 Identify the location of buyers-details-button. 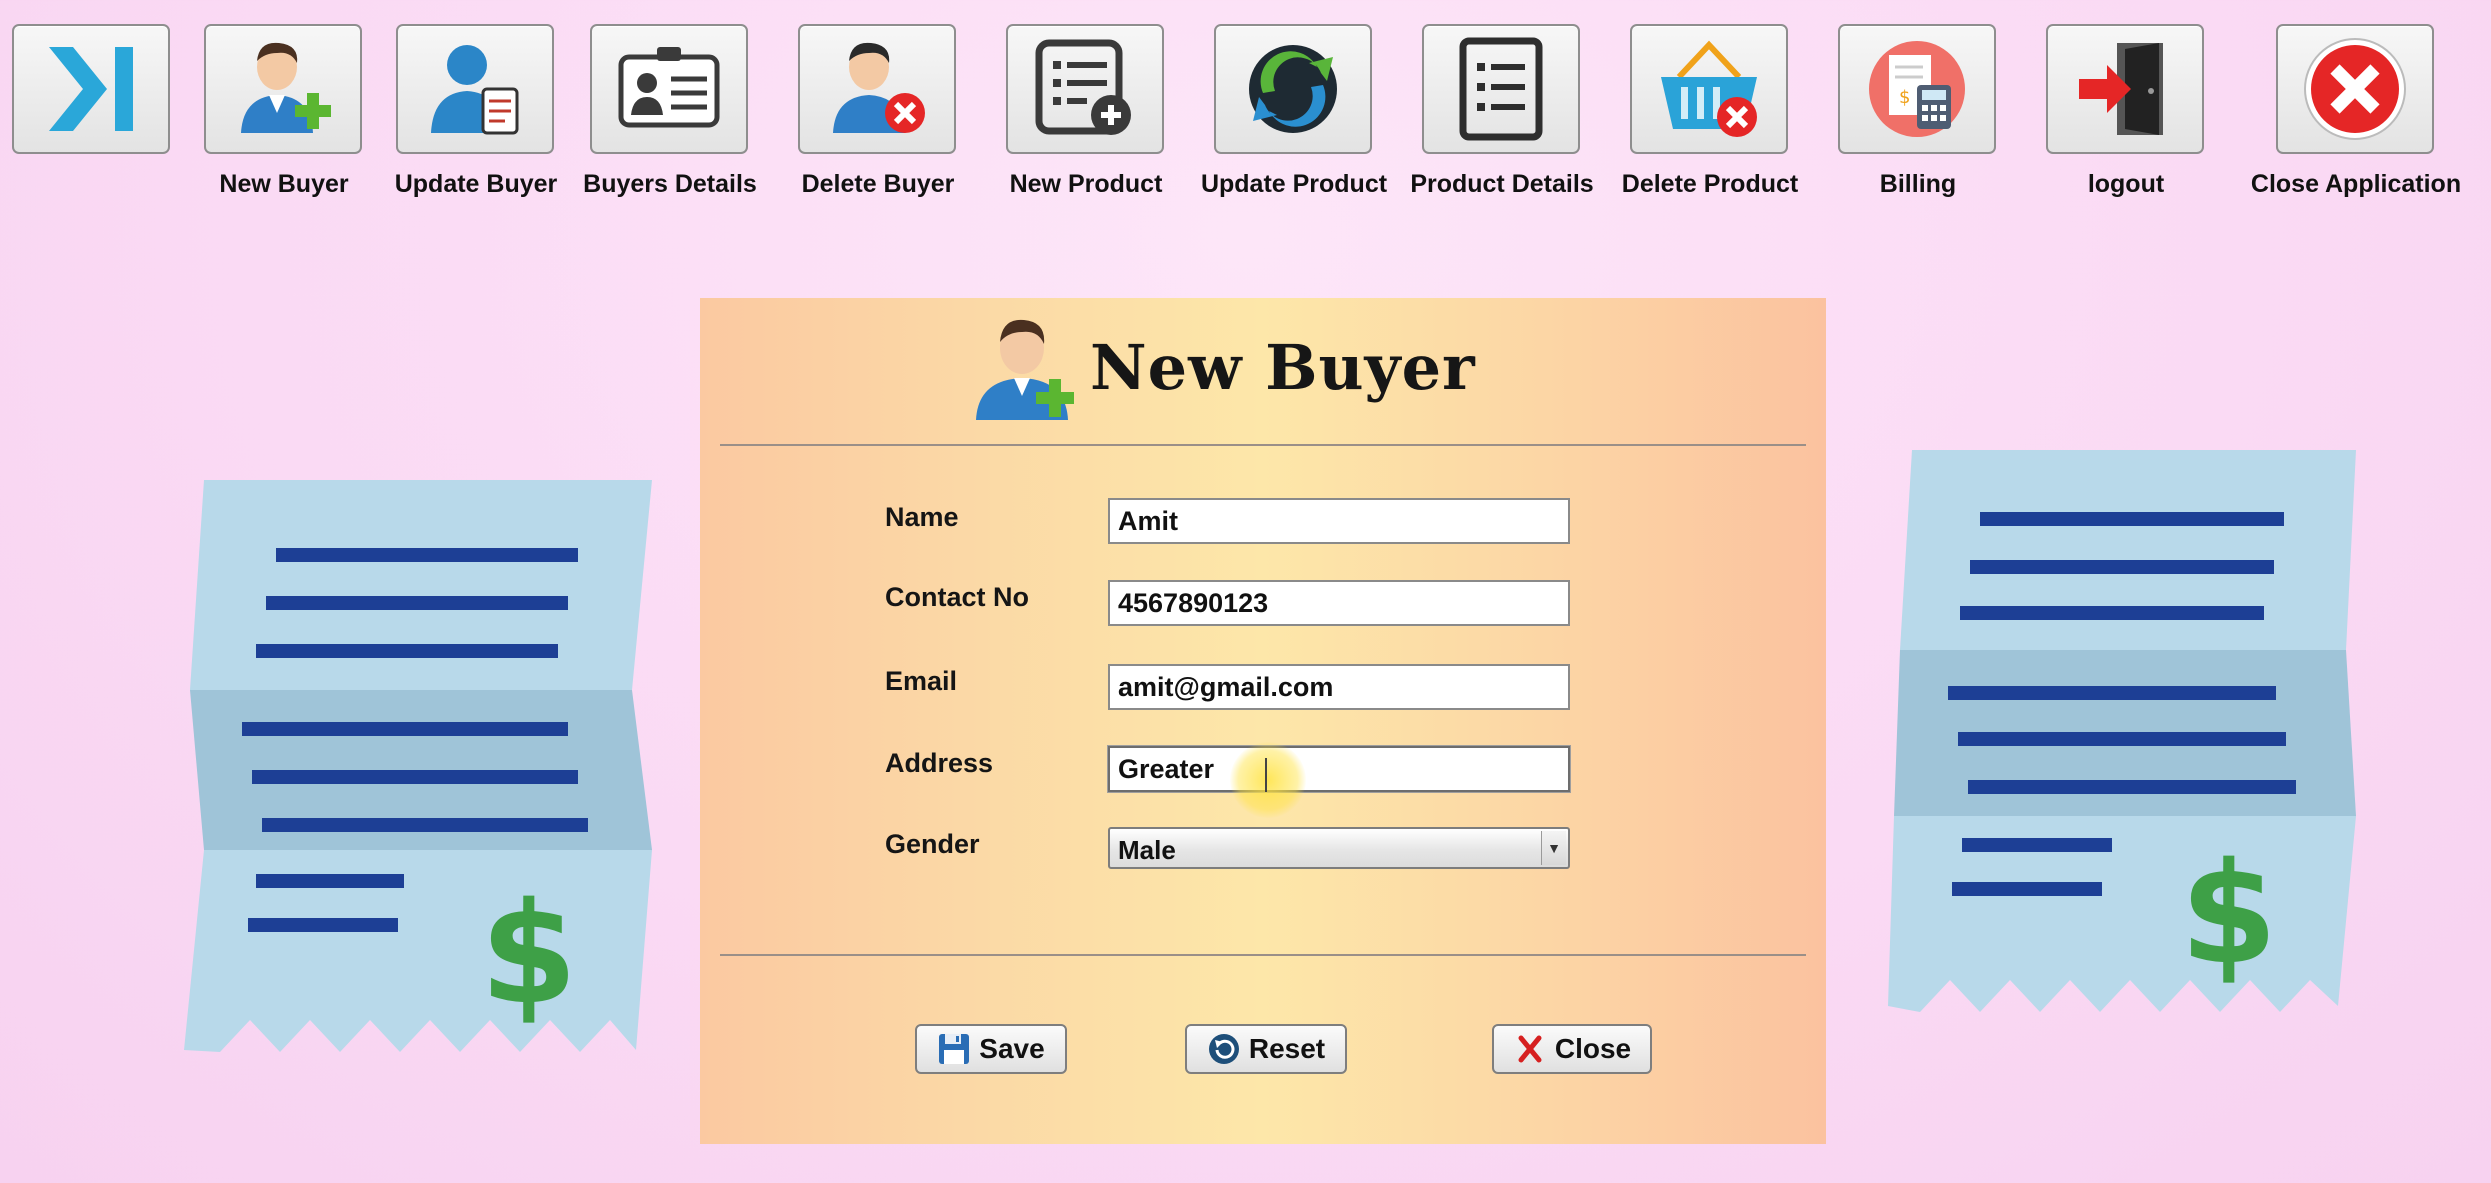
(669, 89).